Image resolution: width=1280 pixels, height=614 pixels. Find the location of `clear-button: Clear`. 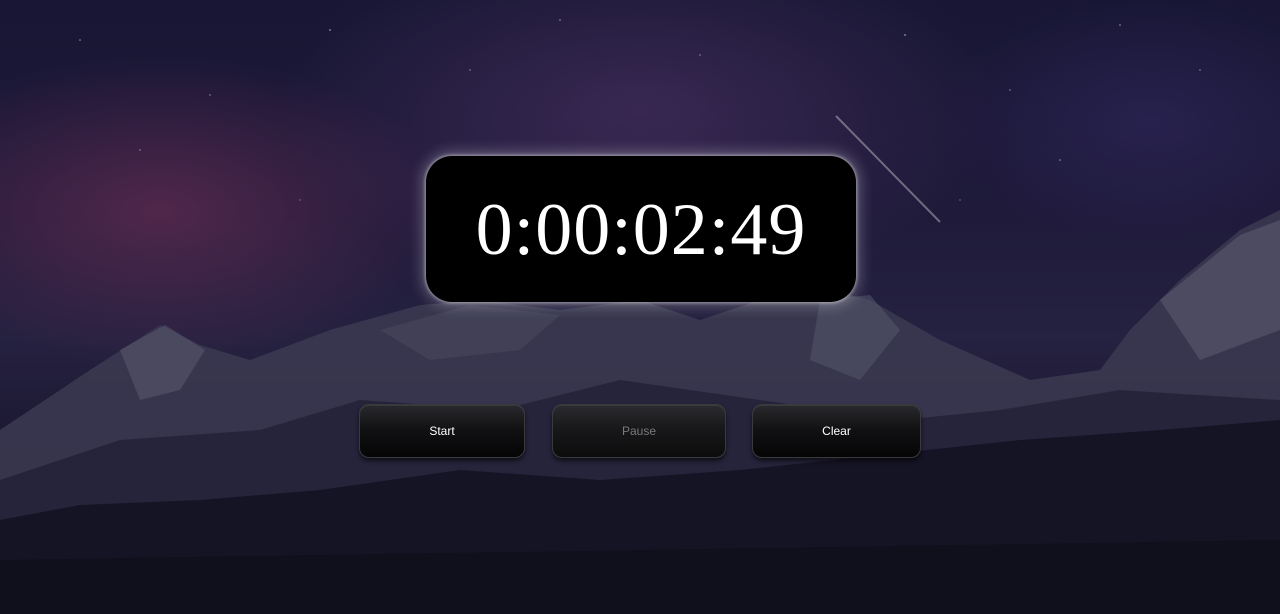

clear-button: Clear is located at coordinates (836, 431).